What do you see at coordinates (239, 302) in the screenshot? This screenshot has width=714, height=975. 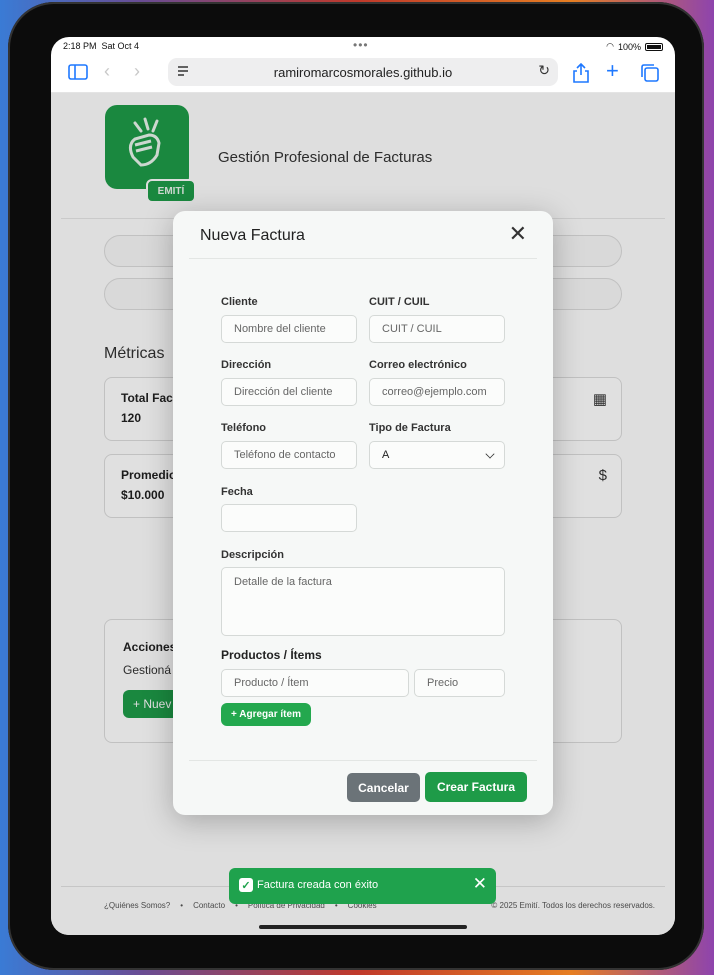 I see `label-cliente: Cliente` at bounding box center [239, 302].